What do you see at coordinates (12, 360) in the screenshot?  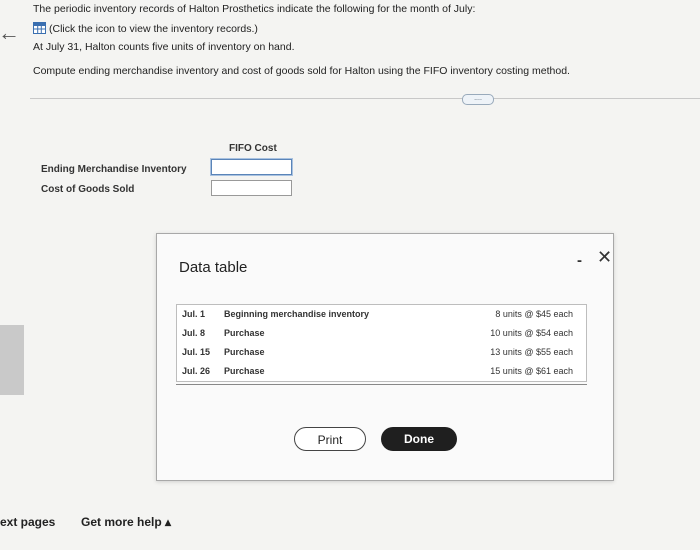 I see `left-panel-strip` at bounding box center [12, 360].